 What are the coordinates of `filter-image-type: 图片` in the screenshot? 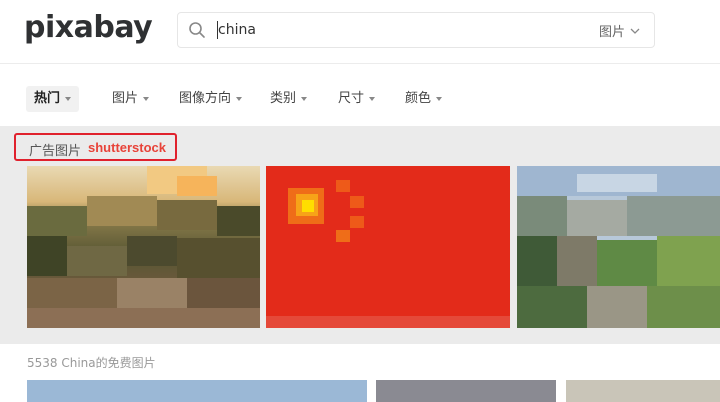 It's located at (130, 99).